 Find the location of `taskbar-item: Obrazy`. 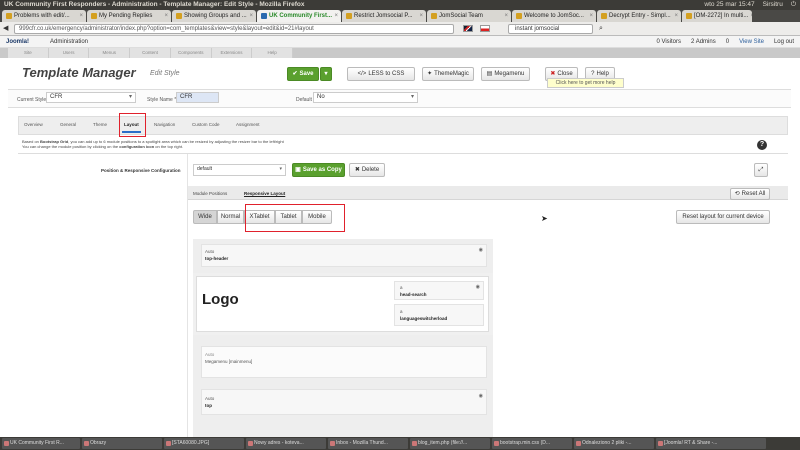

taskbar-item: Obrazy is located at coordinates (122, 443).